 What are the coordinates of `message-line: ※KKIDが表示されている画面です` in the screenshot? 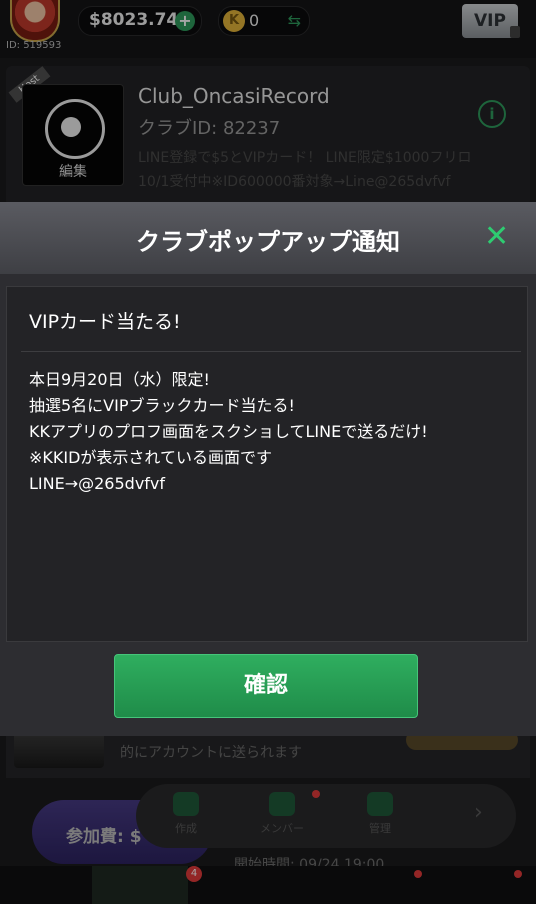 It's located at (150, 457).